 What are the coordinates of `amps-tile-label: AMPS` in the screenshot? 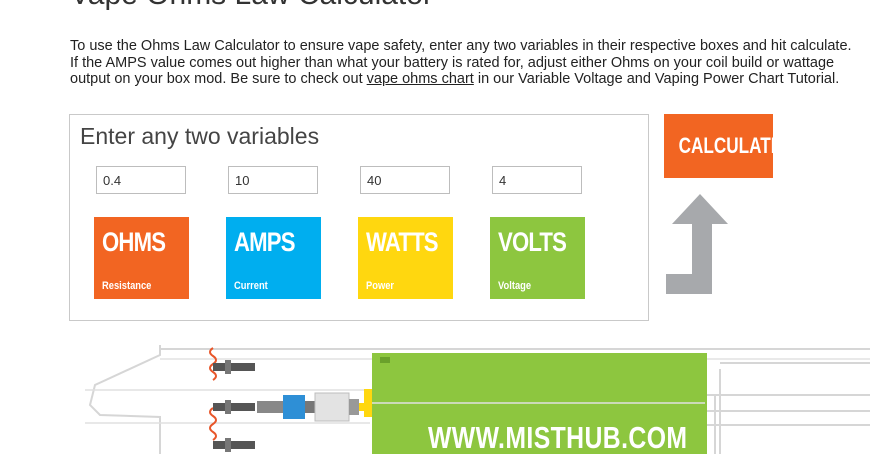 It's located at (265, 242).